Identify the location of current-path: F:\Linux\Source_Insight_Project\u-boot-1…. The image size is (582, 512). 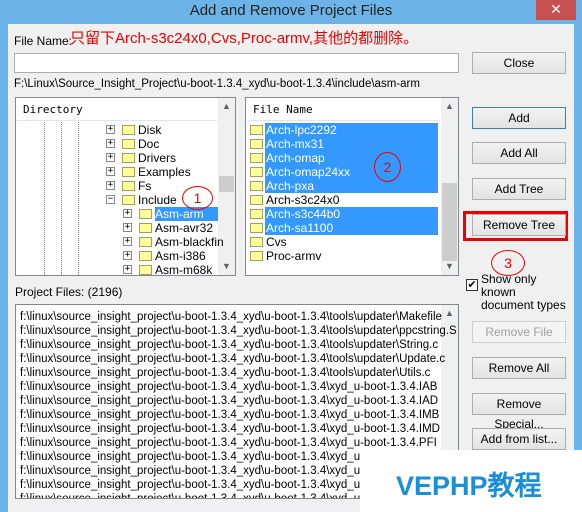
(217, 84).